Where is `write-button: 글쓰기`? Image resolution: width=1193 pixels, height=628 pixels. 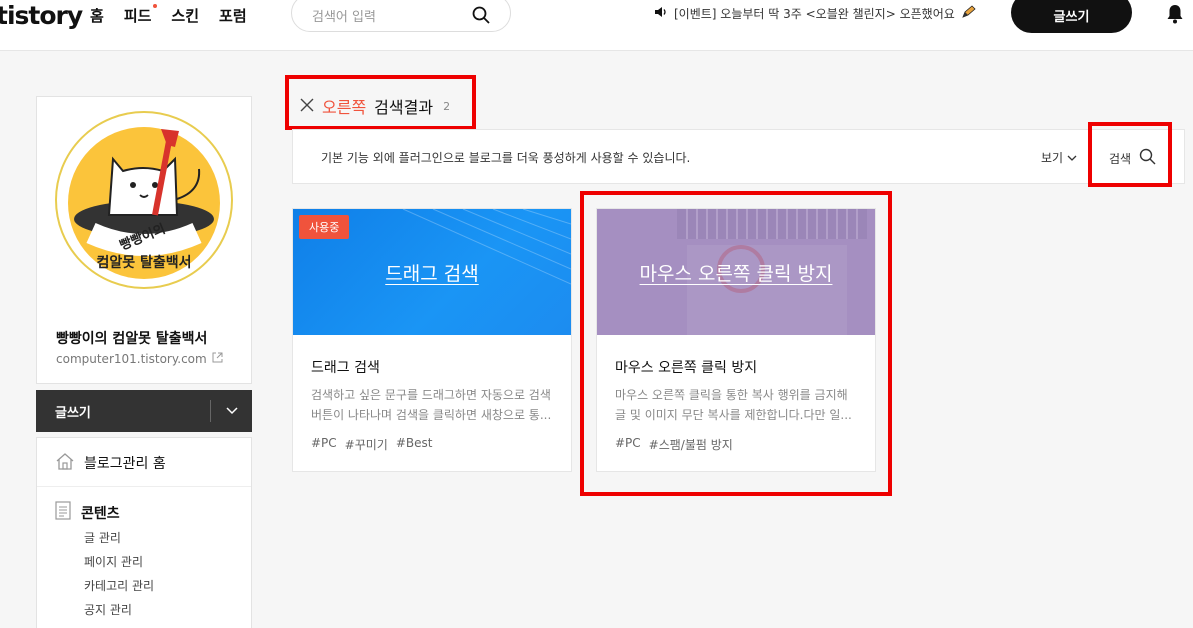
write-button: 글쓰기 is located at coordinates (1071, 16).